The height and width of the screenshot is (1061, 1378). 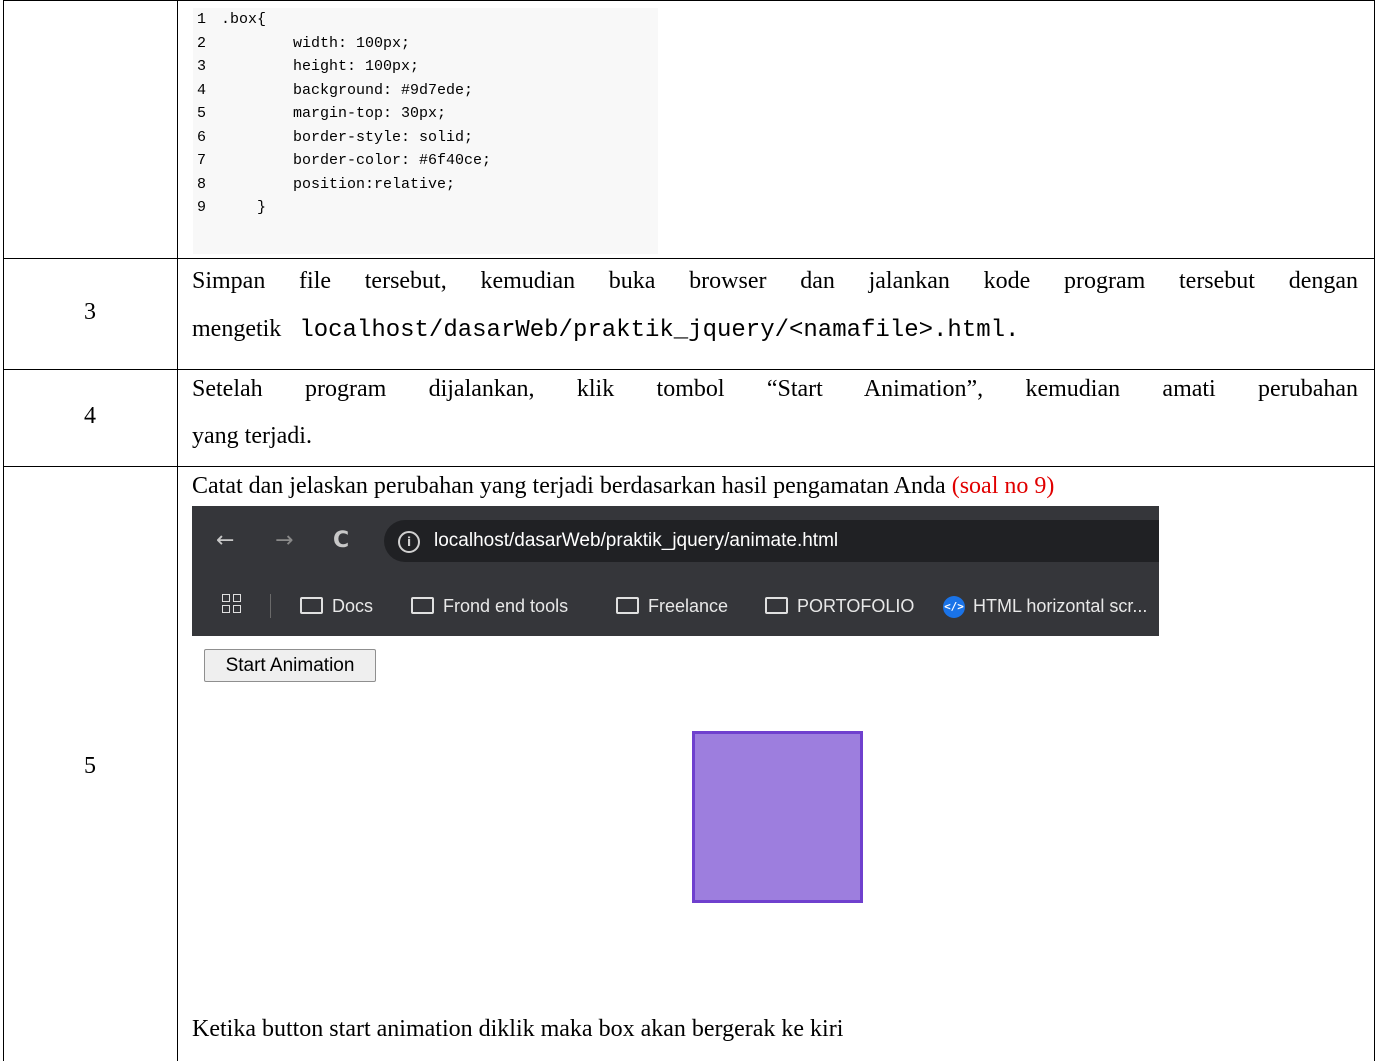 What do you see at coordinates (856, 606) in the screenshot?
I see `bookmark-label: PORTOFOLIO` at bounding box center [856, 606].